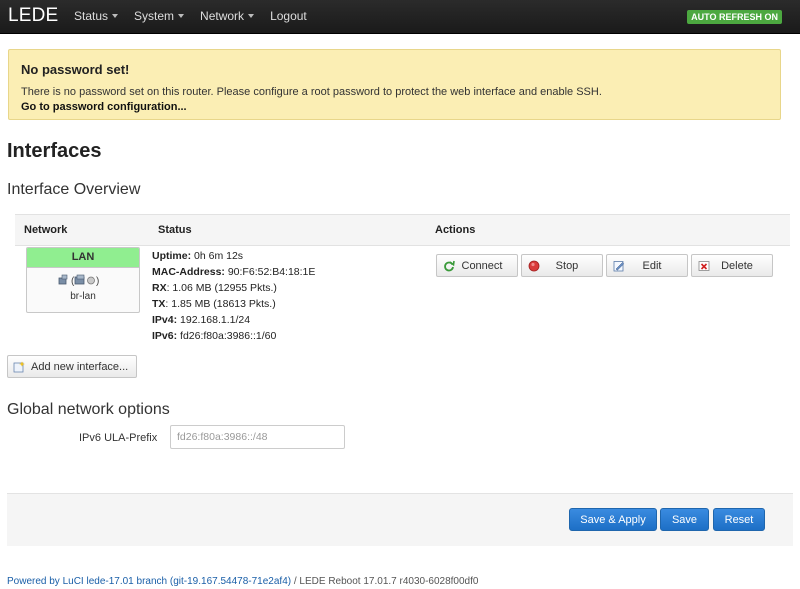  What do you see at coordinates (737, 265) in the screenshot?
I see `delete-label: Delete` at bounding box center [737, 265].